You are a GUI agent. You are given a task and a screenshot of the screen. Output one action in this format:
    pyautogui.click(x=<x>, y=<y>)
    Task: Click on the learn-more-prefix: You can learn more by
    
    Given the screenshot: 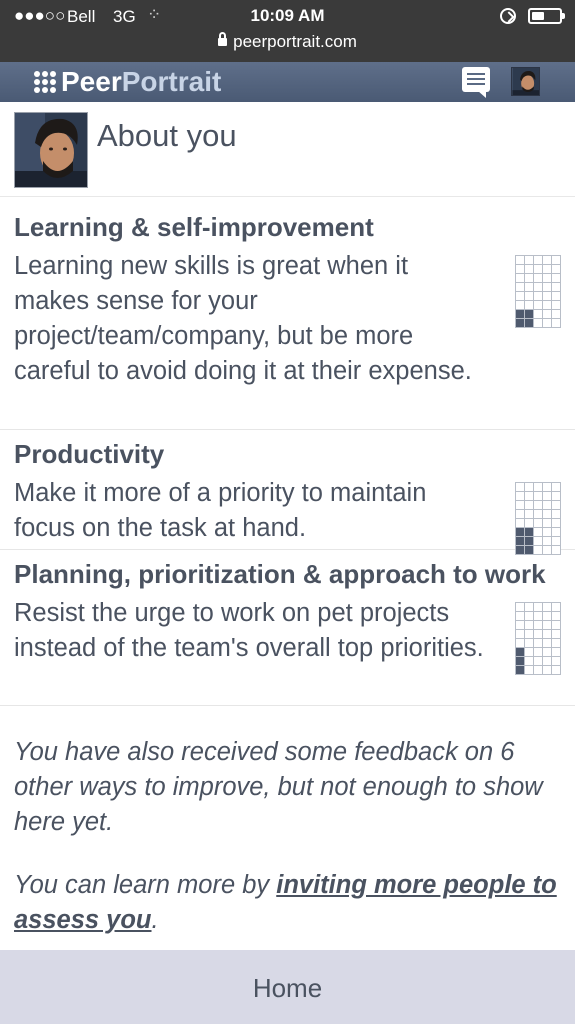 What is the action you would take?
    pyautogui.click(x=145, y=885)
    